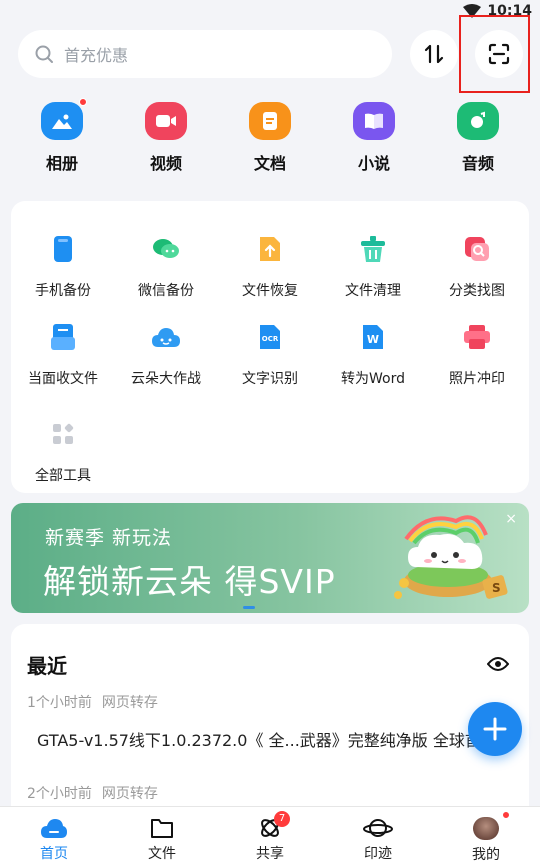  What do you see at coordinates (374, 121) in the screenshot?
I see `novel-icon` at bounding box center [374, 121].